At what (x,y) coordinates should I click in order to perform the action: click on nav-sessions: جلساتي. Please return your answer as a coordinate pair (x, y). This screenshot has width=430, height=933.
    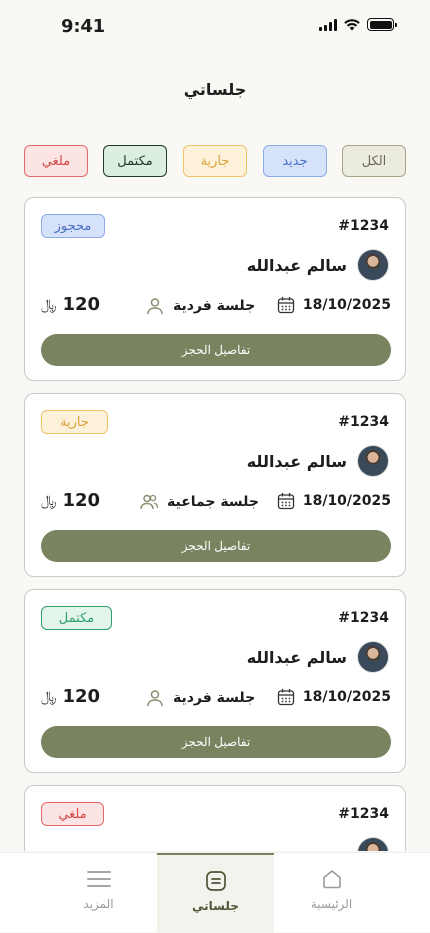
    Looking at the image, I should click on (215, 893).